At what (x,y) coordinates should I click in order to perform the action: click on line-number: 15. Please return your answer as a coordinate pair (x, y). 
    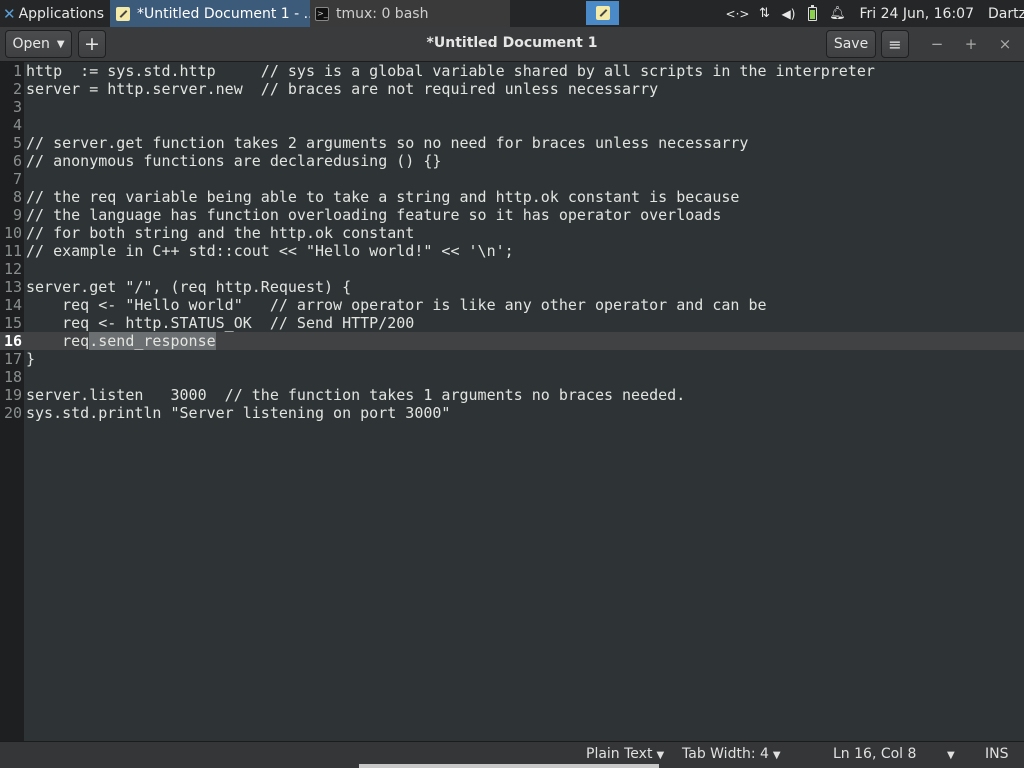
    Looking at the image, I should click on (12, 323).